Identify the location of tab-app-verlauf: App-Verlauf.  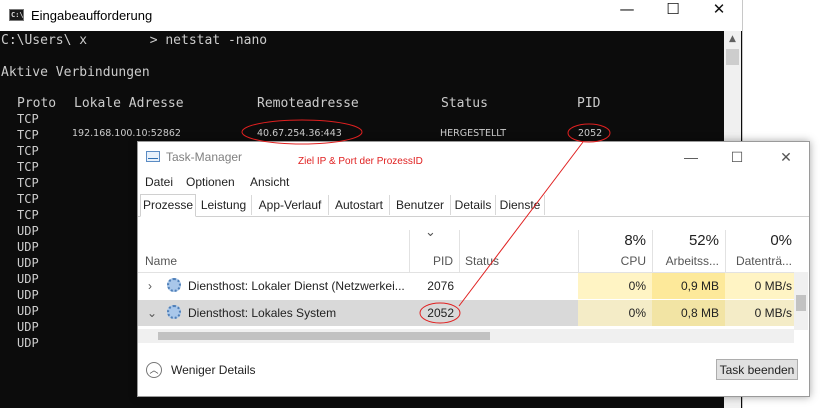
(290, 205).